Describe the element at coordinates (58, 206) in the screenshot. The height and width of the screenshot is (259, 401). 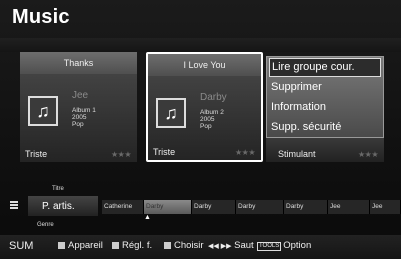
I see `sort-label: P. artis.` at that location.